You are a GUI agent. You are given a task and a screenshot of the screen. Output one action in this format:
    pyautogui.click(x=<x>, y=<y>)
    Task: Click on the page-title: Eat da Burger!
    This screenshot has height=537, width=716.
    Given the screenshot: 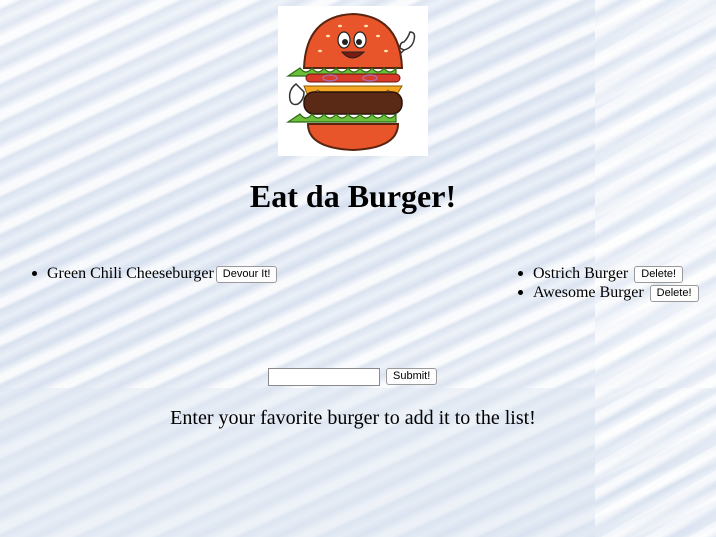 What is the action you would take?
    pyautogui.click(x=353, y=196)
    